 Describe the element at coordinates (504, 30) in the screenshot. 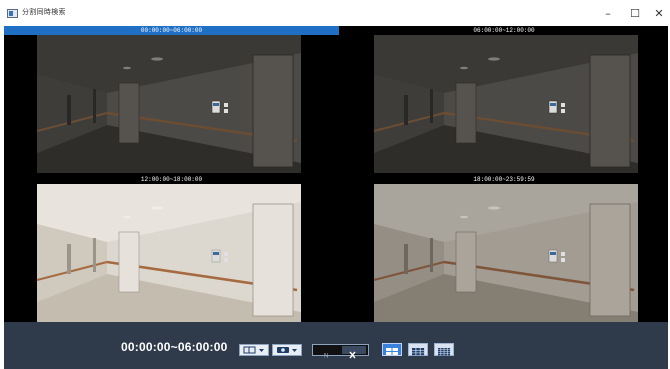

I see `pane-time-label: 06:00:00~12:00:00` at that location.